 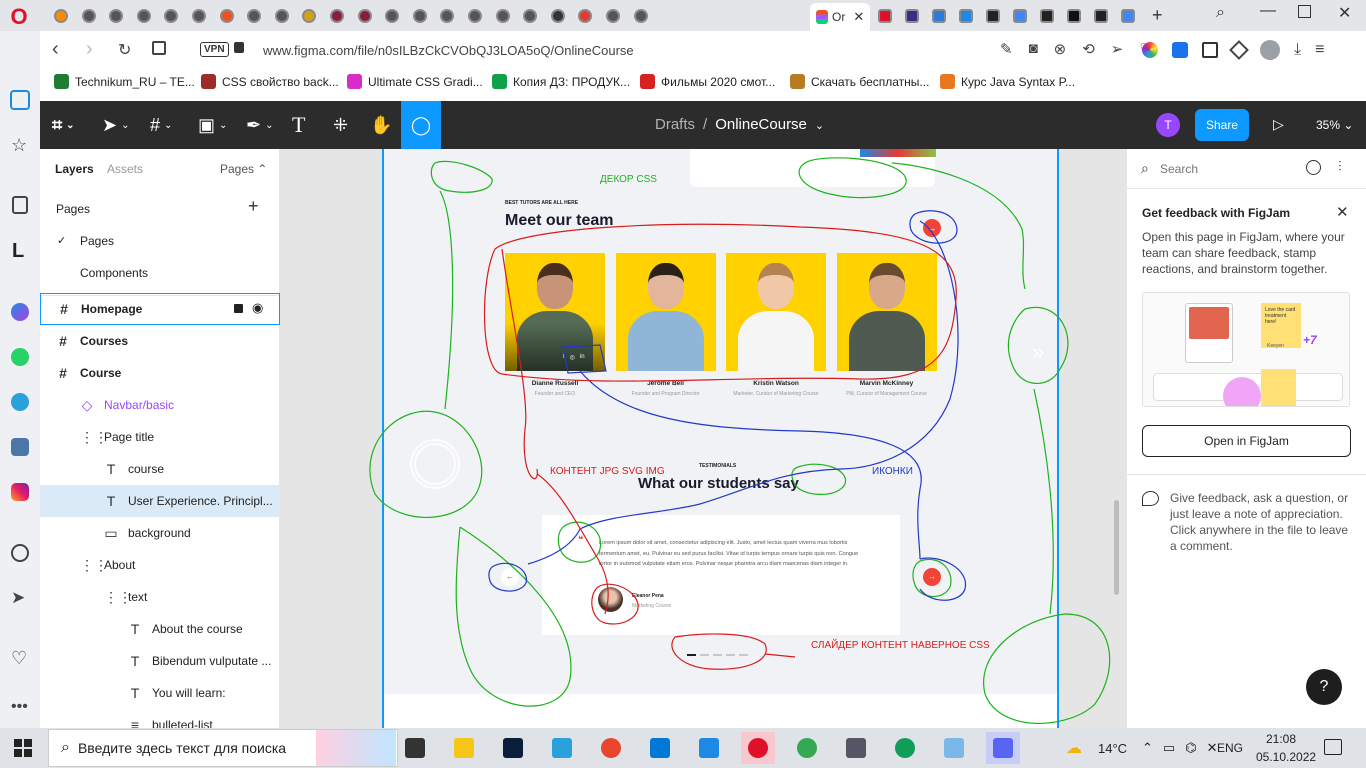 I want to click on speed-dial-icon: ☆, so click(x=19, y=145).